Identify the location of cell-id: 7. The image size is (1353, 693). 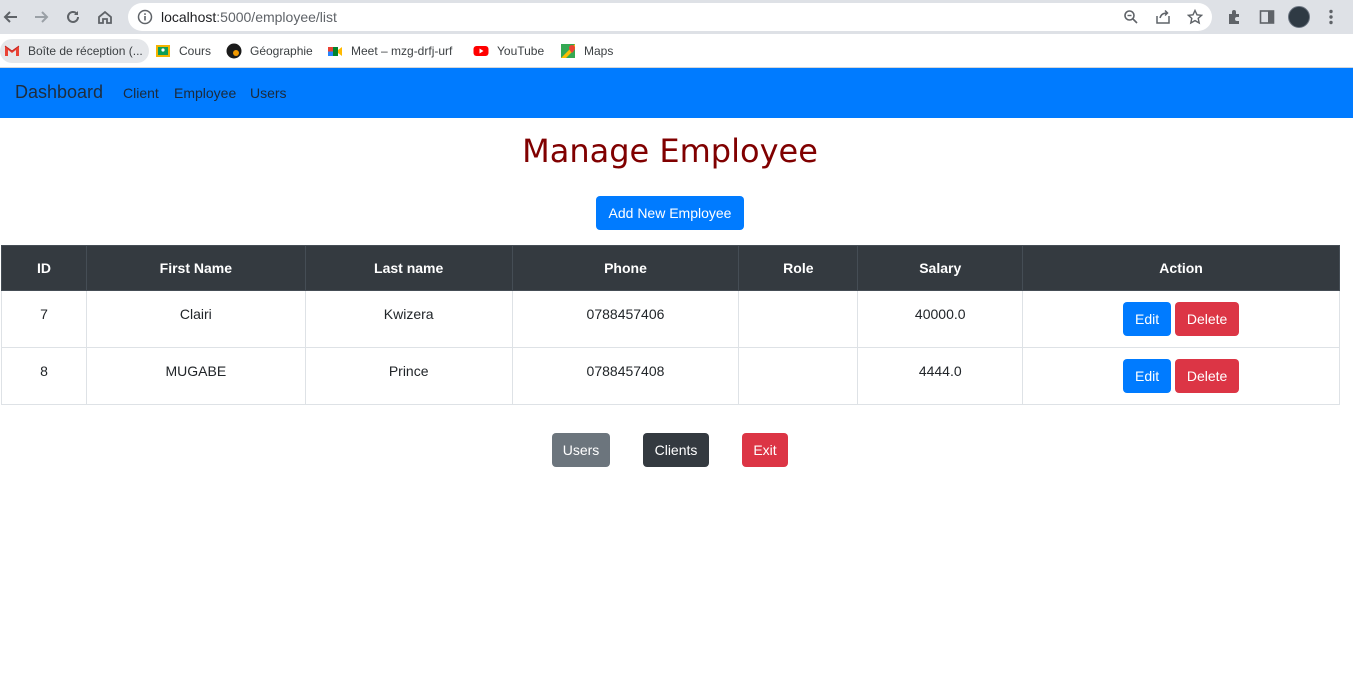
(44, 319).